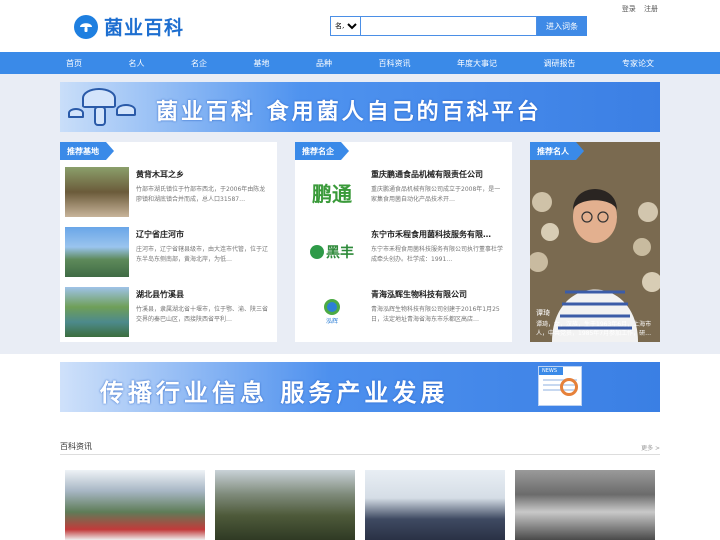  I want to click on person-name: 谭琦, so click(543, 313).